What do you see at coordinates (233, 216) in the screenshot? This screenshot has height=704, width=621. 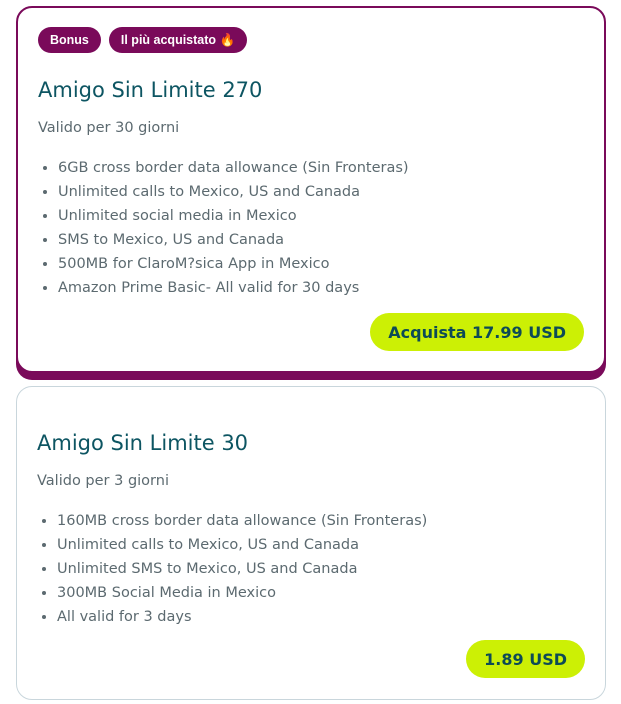 I see `feature-item: Unlimited social media in Mexico` at bounding box center [233, 216].